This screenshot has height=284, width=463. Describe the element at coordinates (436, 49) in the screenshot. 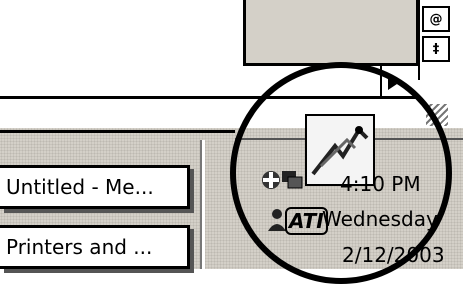

I see `side-button-scroll: ‡` at that location.